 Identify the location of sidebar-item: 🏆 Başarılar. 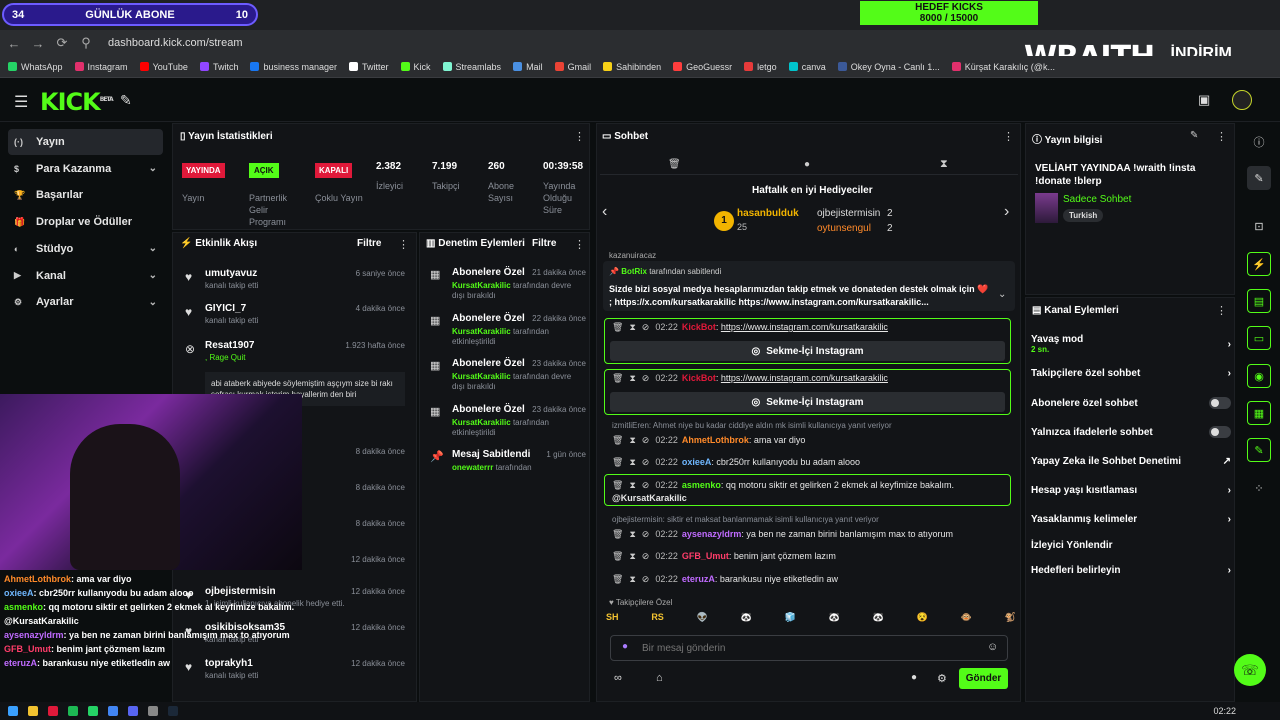
(85, 195).